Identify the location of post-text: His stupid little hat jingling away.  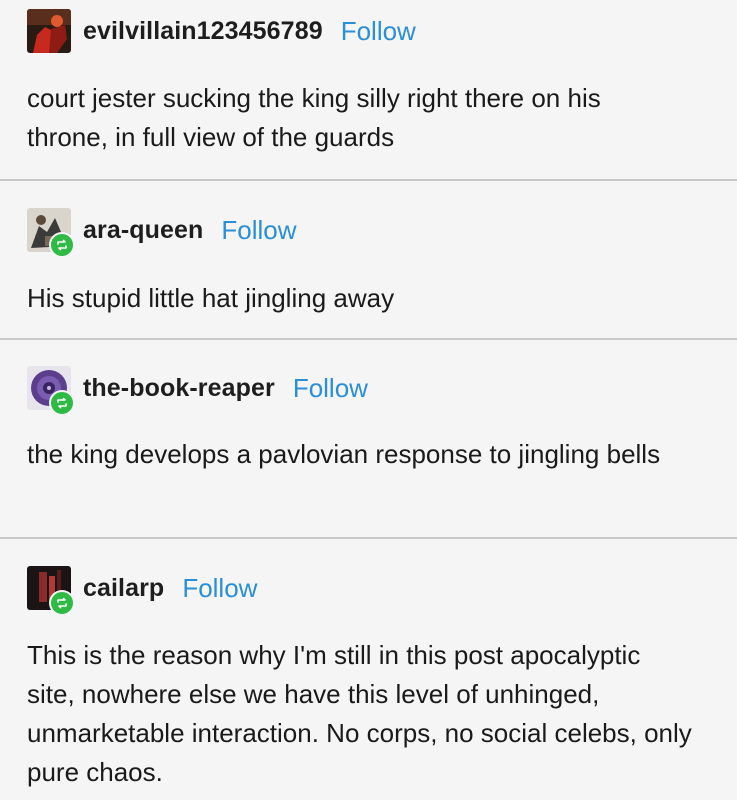
(211, 298).